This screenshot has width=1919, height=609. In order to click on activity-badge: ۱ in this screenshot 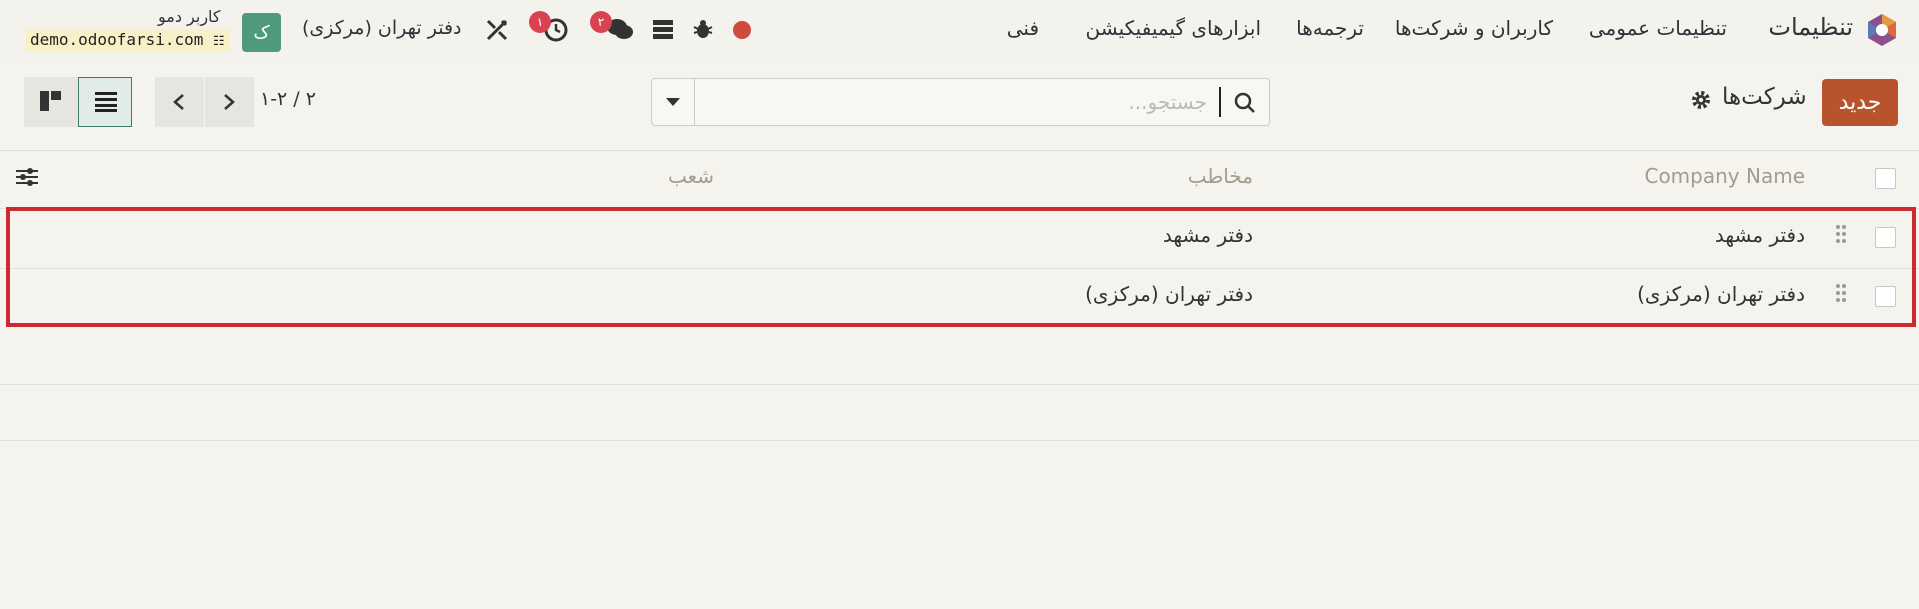, I will do `click(540, 22)`.